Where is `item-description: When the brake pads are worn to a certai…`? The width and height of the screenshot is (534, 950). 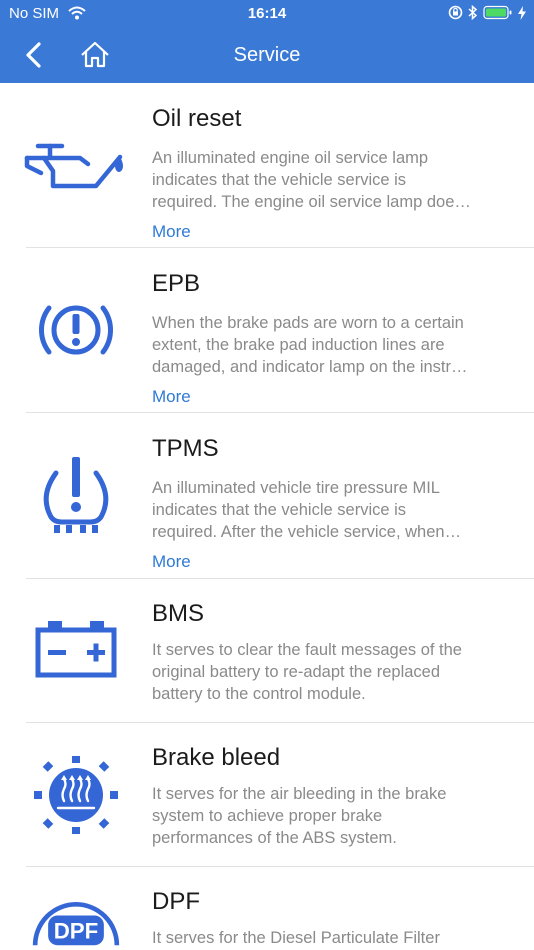 item-description: When the brake pads are worn to a certai… is located at coordinates (310, 345).